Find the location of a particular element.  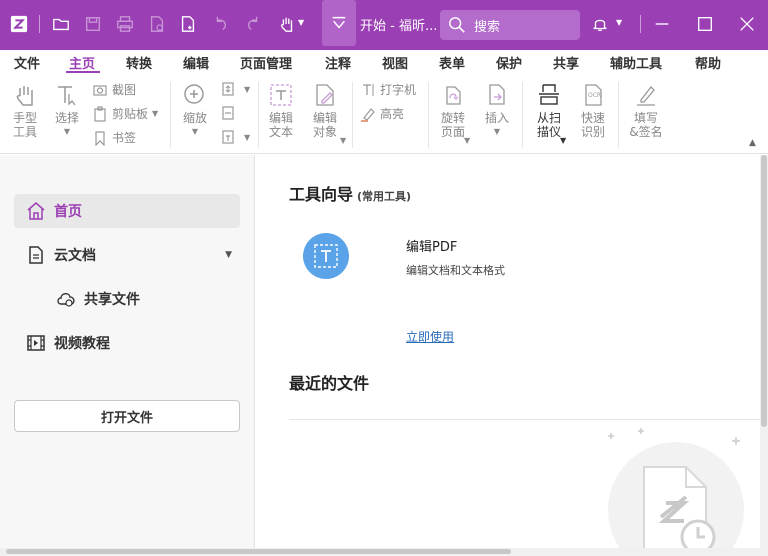

page-fit-icon is located at coordinates (228, 89).